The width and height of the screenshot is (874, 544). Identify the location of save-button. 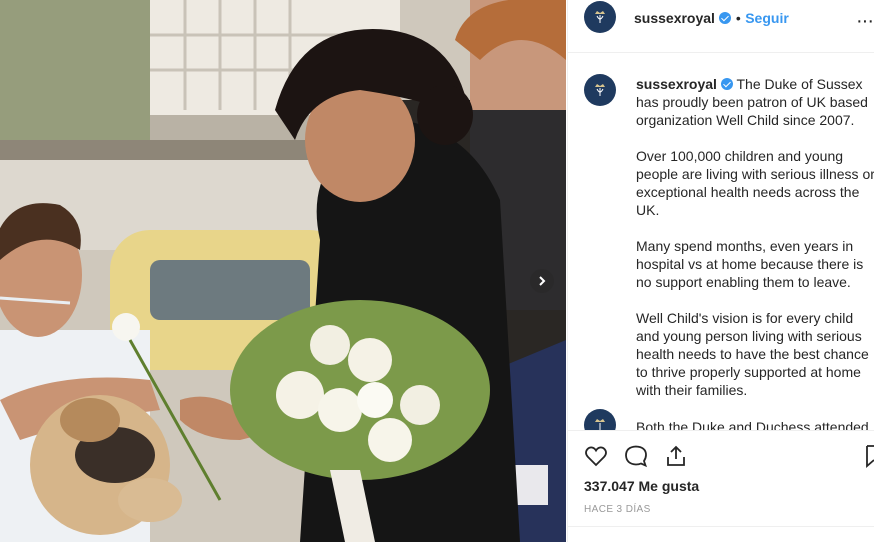
(870, 458).